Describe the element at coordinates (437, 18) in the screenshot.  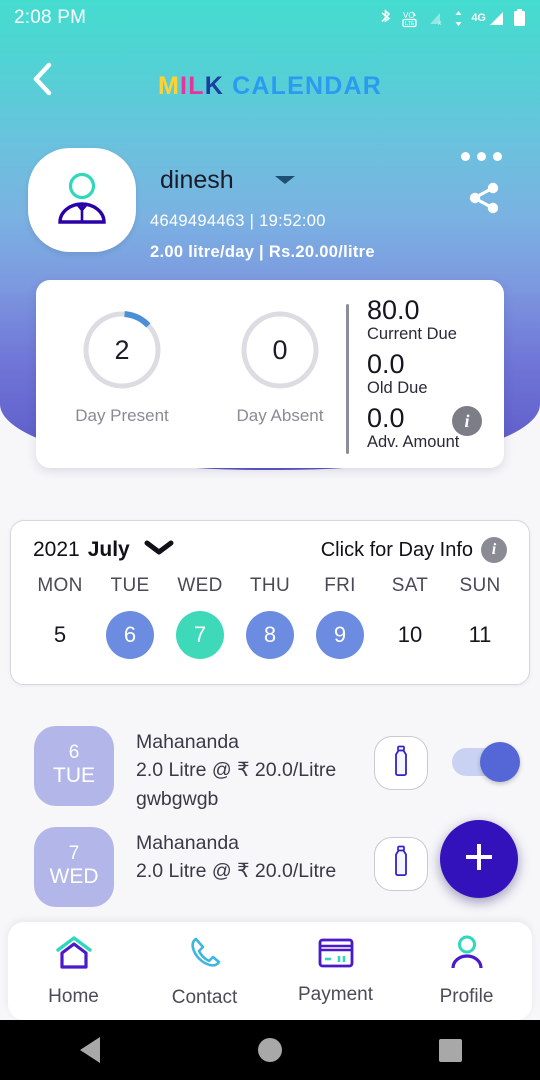
I see `sim-no-signal-icon: x` at that location.